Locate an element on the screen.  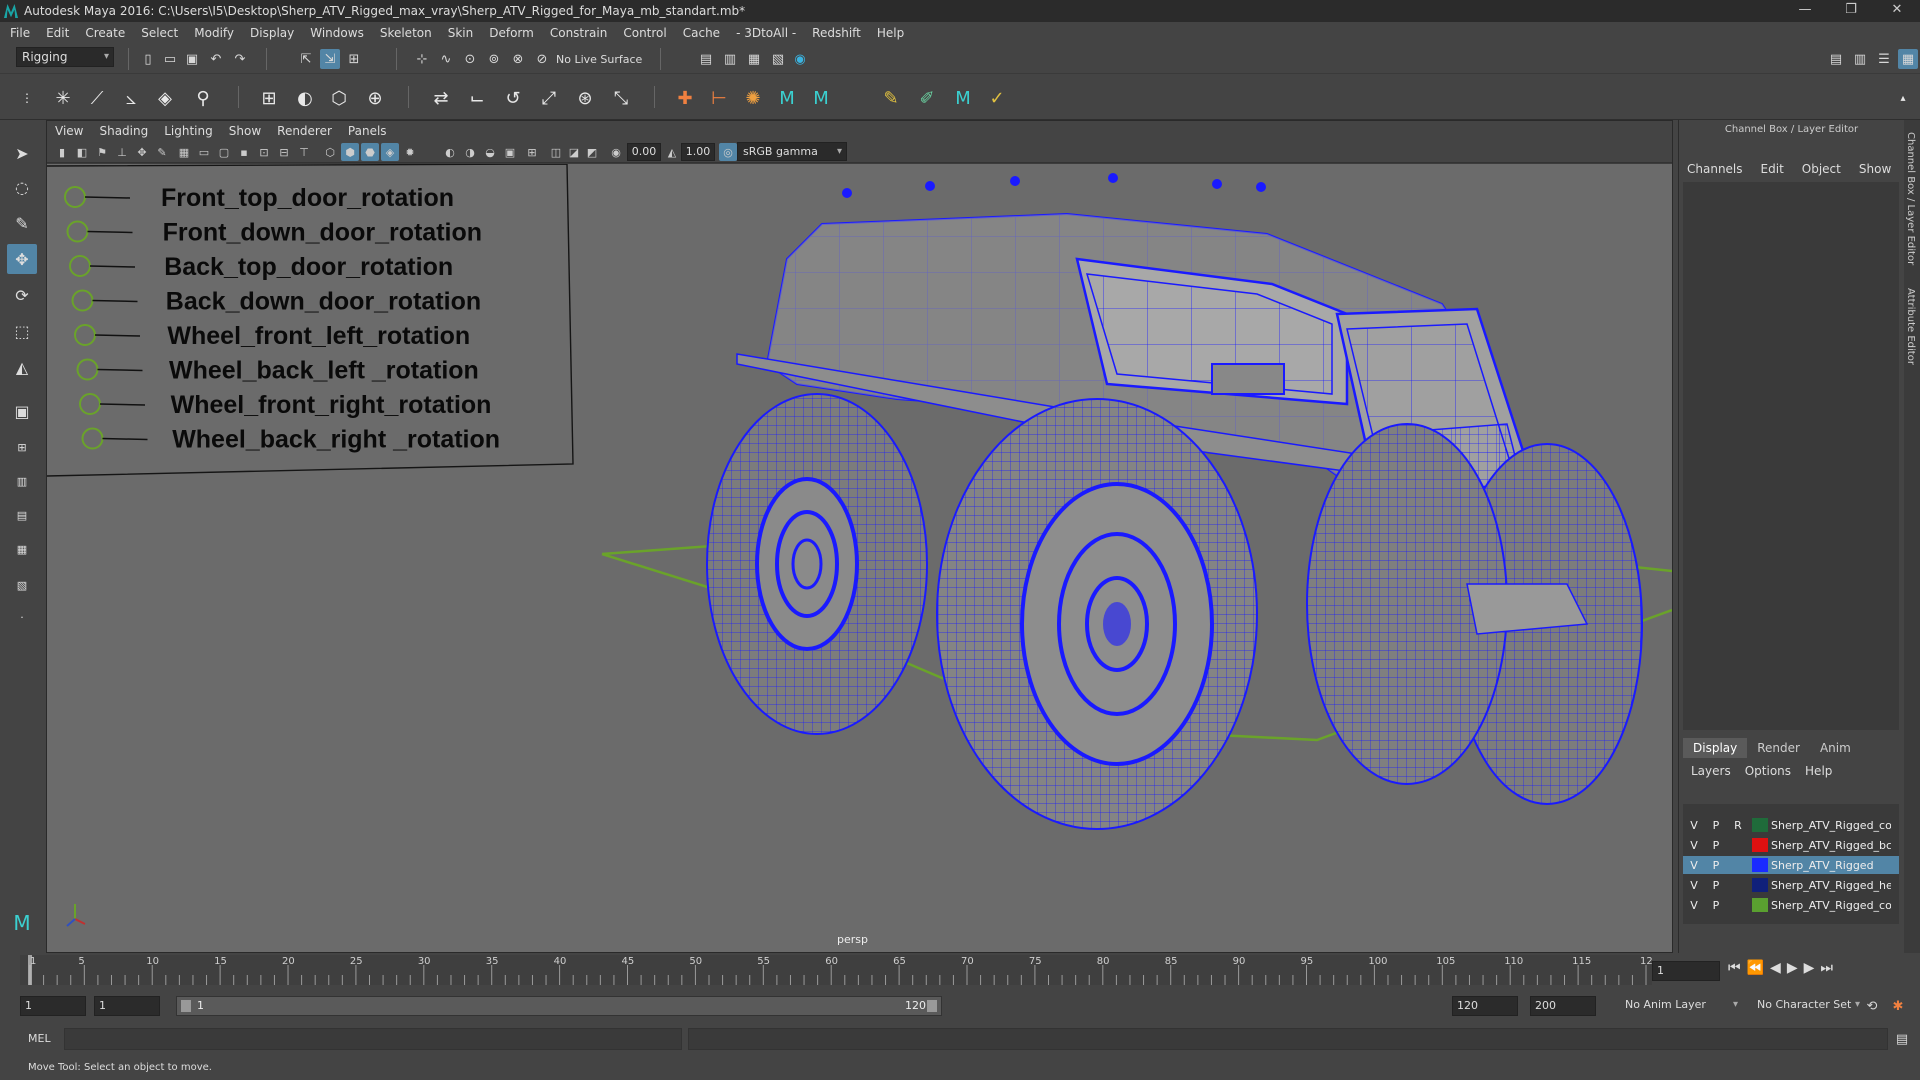
render-frame-icon: ▥ is located at coordinates (730, 59).